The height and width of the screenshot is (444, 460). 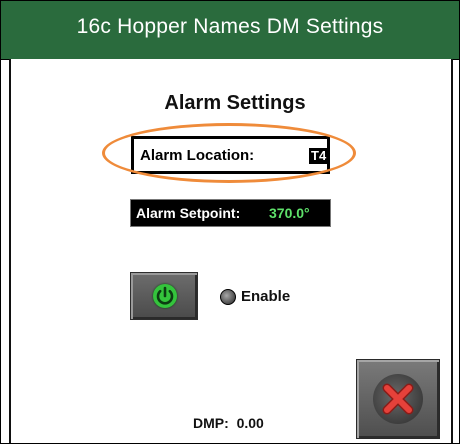 I want to click on alarm-setpoint-label: Alarm Setpoint:, so click(x=188, y=213).